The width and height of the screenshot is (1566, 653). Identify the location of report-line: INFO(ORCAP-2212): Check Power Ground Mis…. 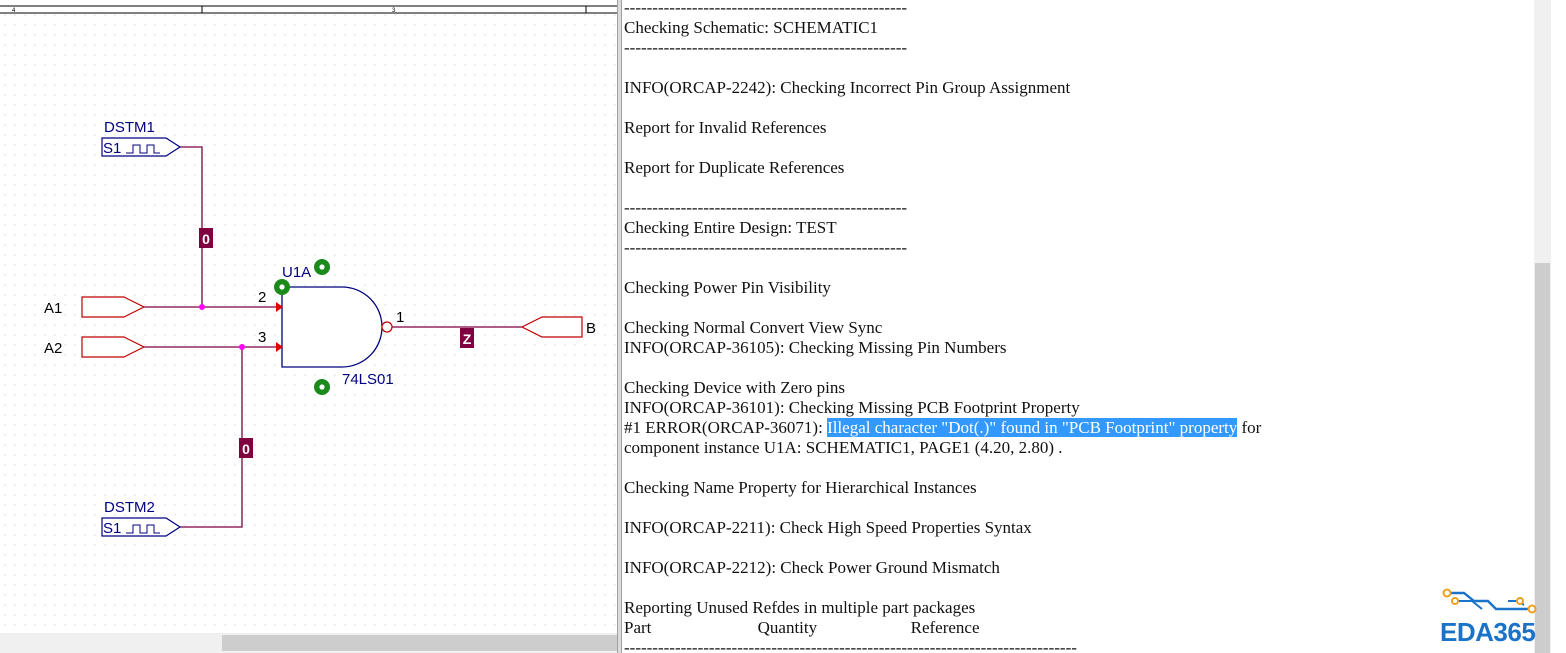
(942, 568).